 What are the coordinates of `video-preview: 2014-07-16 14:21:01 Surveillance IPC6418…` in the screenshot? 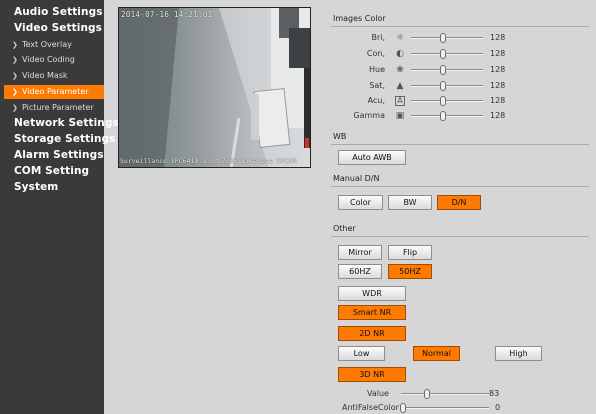 It's located at (214, 87).